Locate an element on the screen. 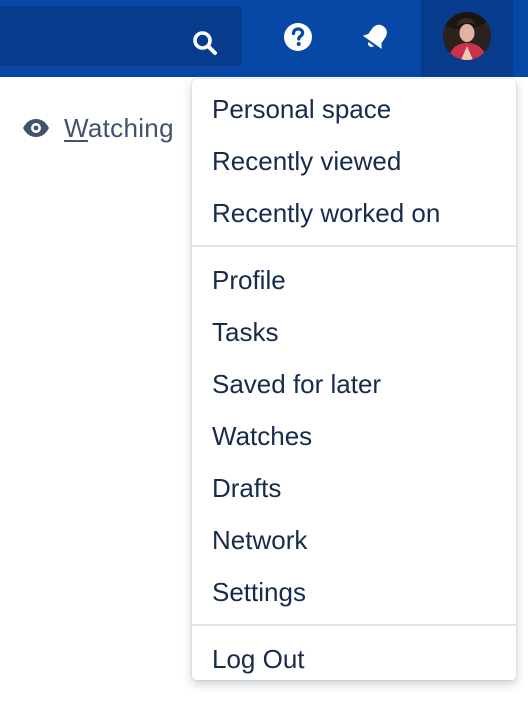 The width and height of the screenshot is (528, 704). user-menu-trigger is located at coordinates (467, 38).